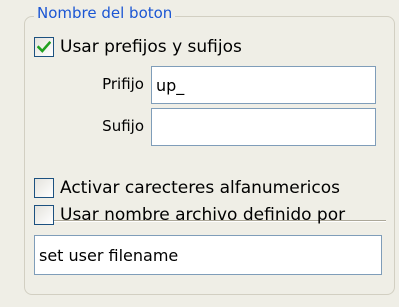  I want to click on alphanumeric-checkbox, so click(44, 188).